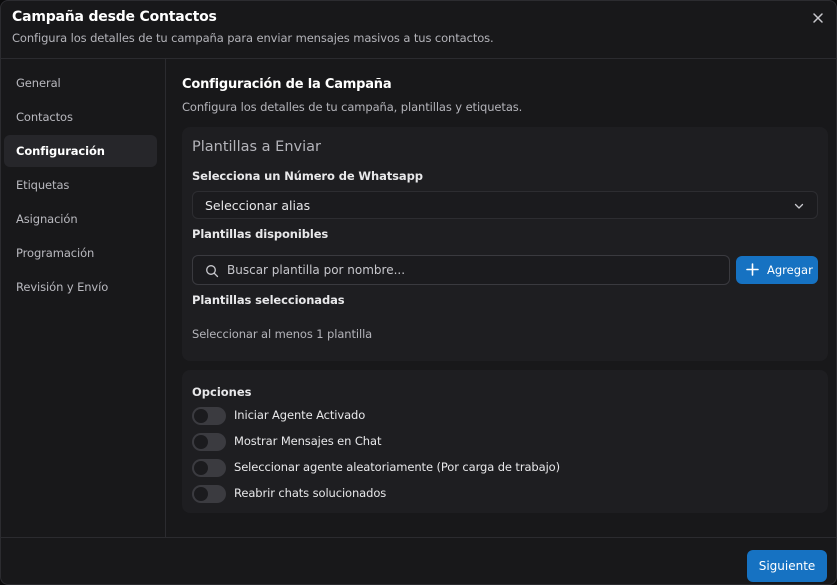 This screenshot has width=837, height=585. I want to click on plus-icon, so click(752, 269).